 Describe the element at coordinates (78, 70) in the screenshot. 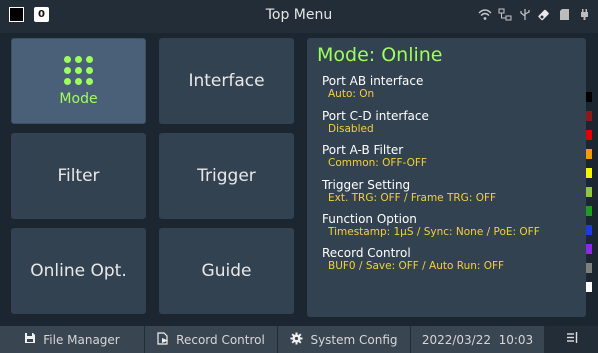

I see `grid-dots-icon` at that location.